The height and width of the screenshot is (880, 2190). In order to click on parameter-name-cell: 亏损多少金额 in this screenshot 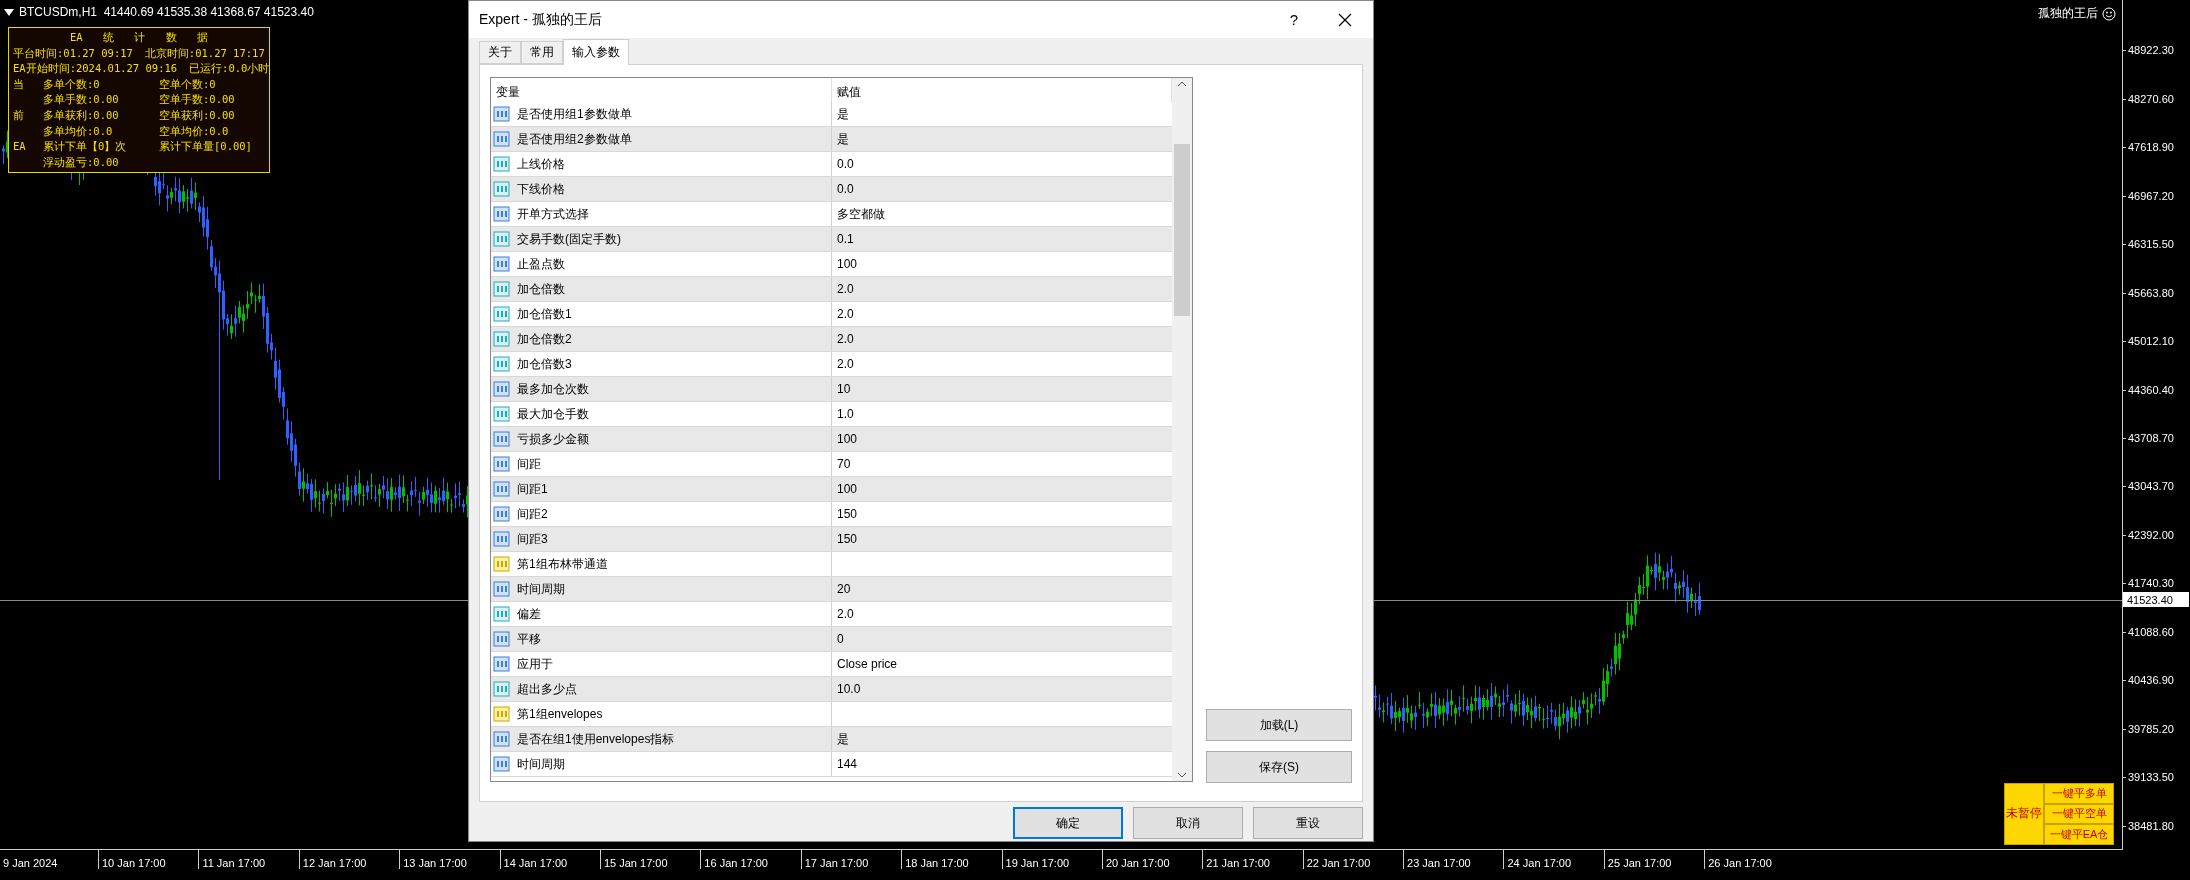, I will do `click(661, 439)`.